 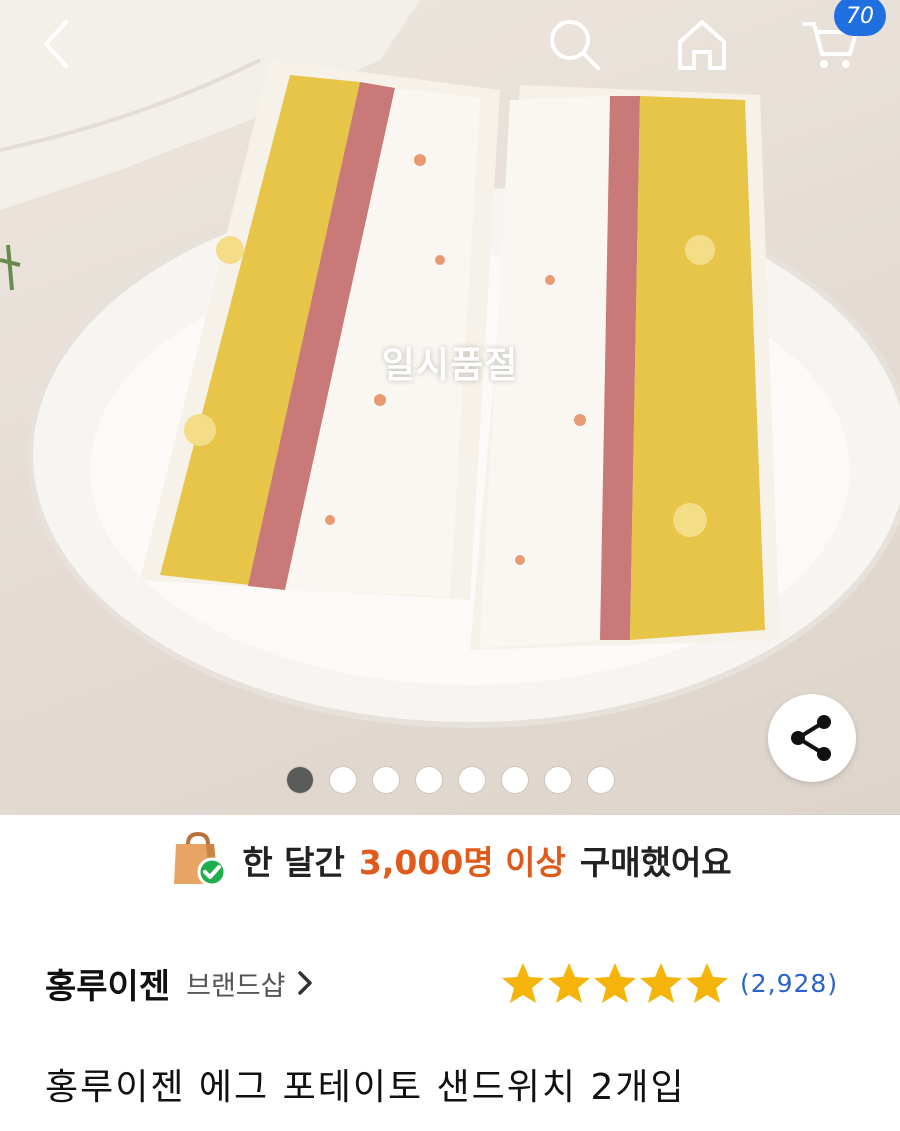 What do you see at coordinates (304, 983) in the screenshot?
I see `chevron-right-icon` at bounding box center [304, 983].